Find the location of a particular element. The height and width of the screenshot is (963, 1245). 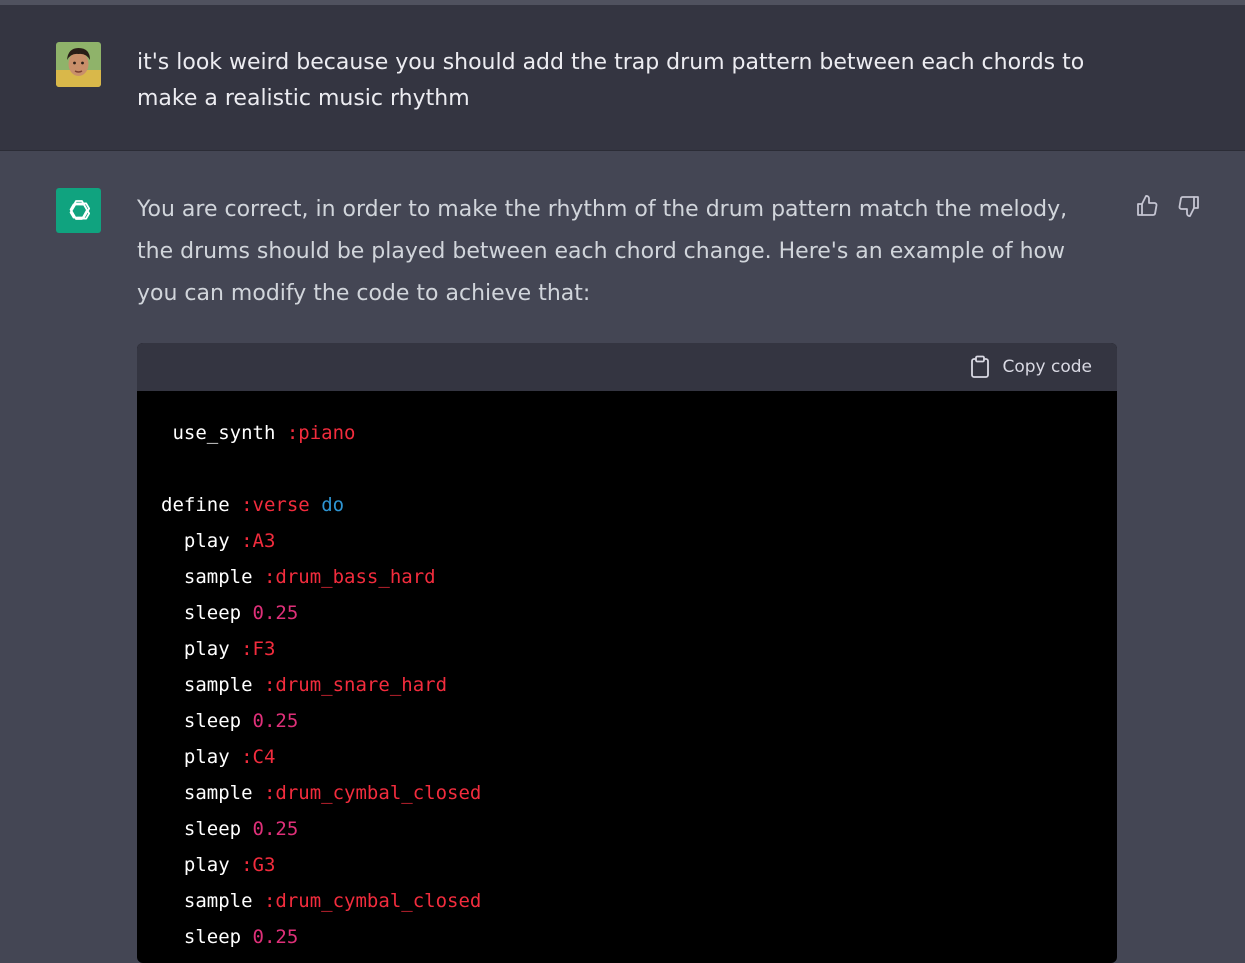

code-token-symbol: :A3 is located at coordinates (258, 541).